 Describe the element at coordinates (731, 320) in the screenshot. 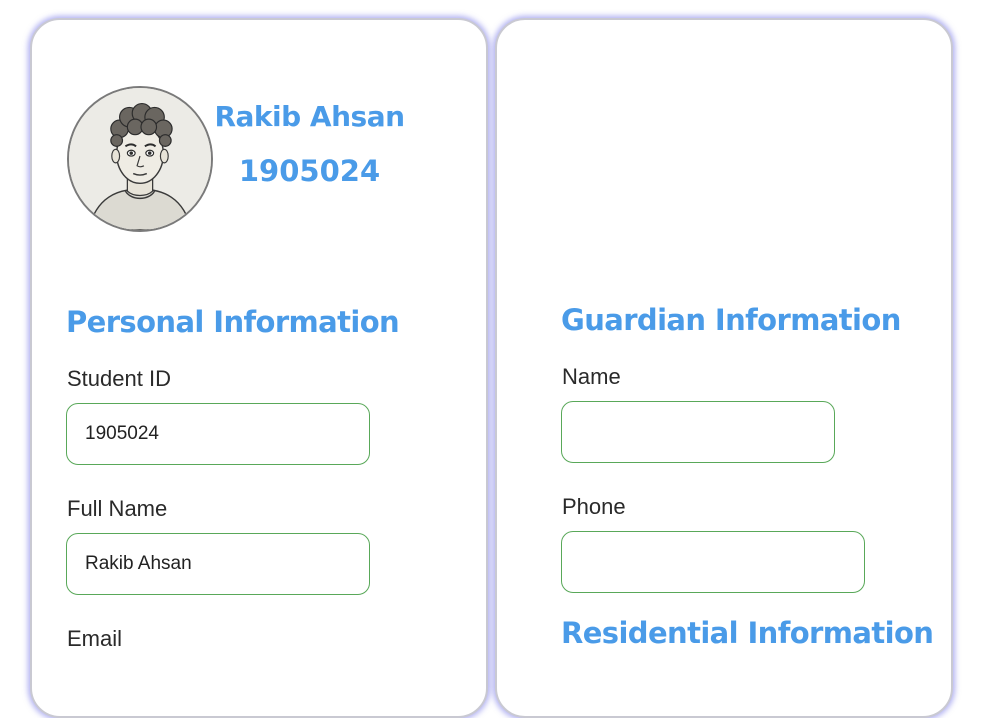

I see `guardian-info-heading: Guardian Information` at that location.